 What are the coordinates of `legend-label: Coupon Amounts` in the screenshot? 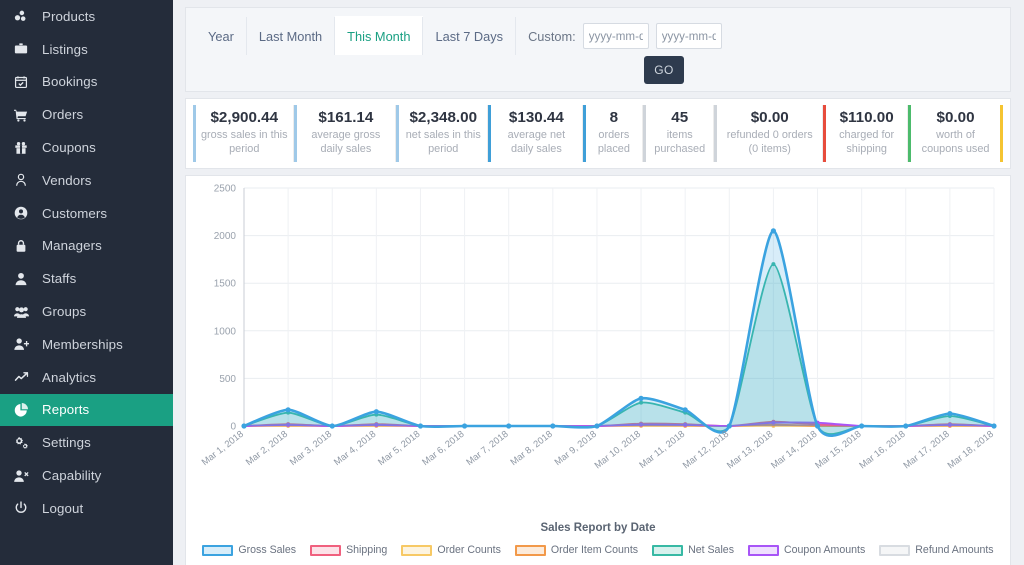 It's located at (825, 550).